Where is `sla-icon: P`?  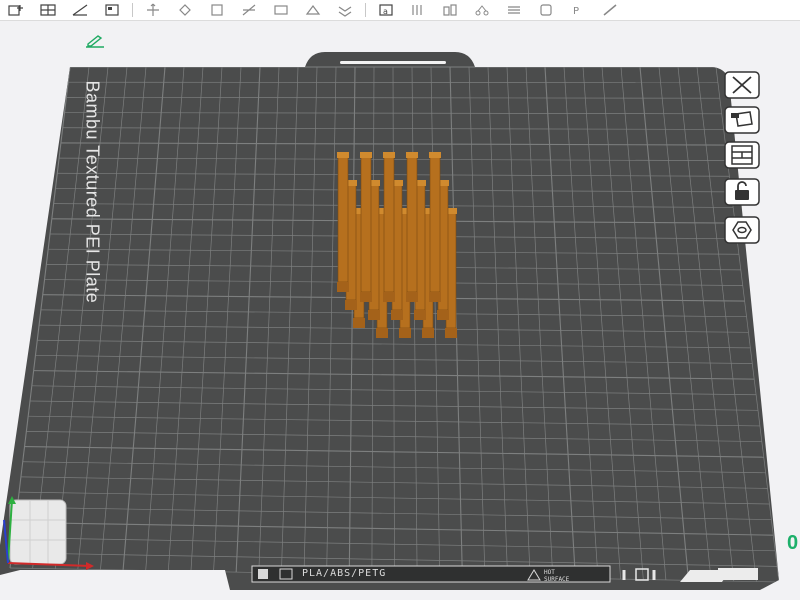
sla-icon: P is located at coordinates (578, 10).